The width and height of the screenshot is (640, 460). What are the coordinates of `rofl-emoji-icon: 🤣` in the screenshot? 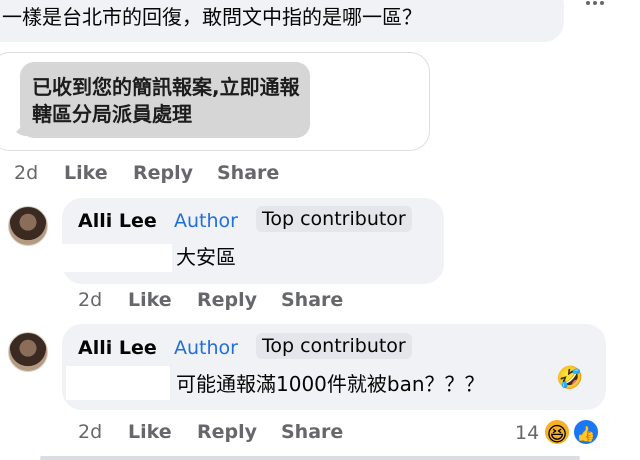 It's located at (570, 378).